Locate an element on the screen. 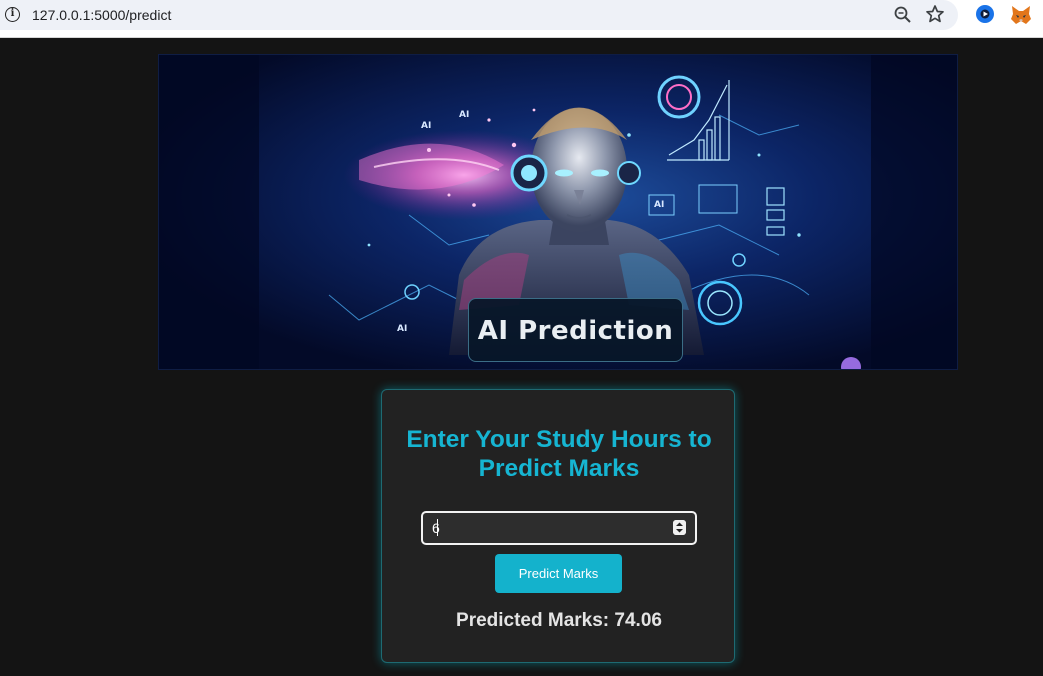  browser-toolbar: i 127.0.0.1:5000/predict is located at coordinates (521, 19).